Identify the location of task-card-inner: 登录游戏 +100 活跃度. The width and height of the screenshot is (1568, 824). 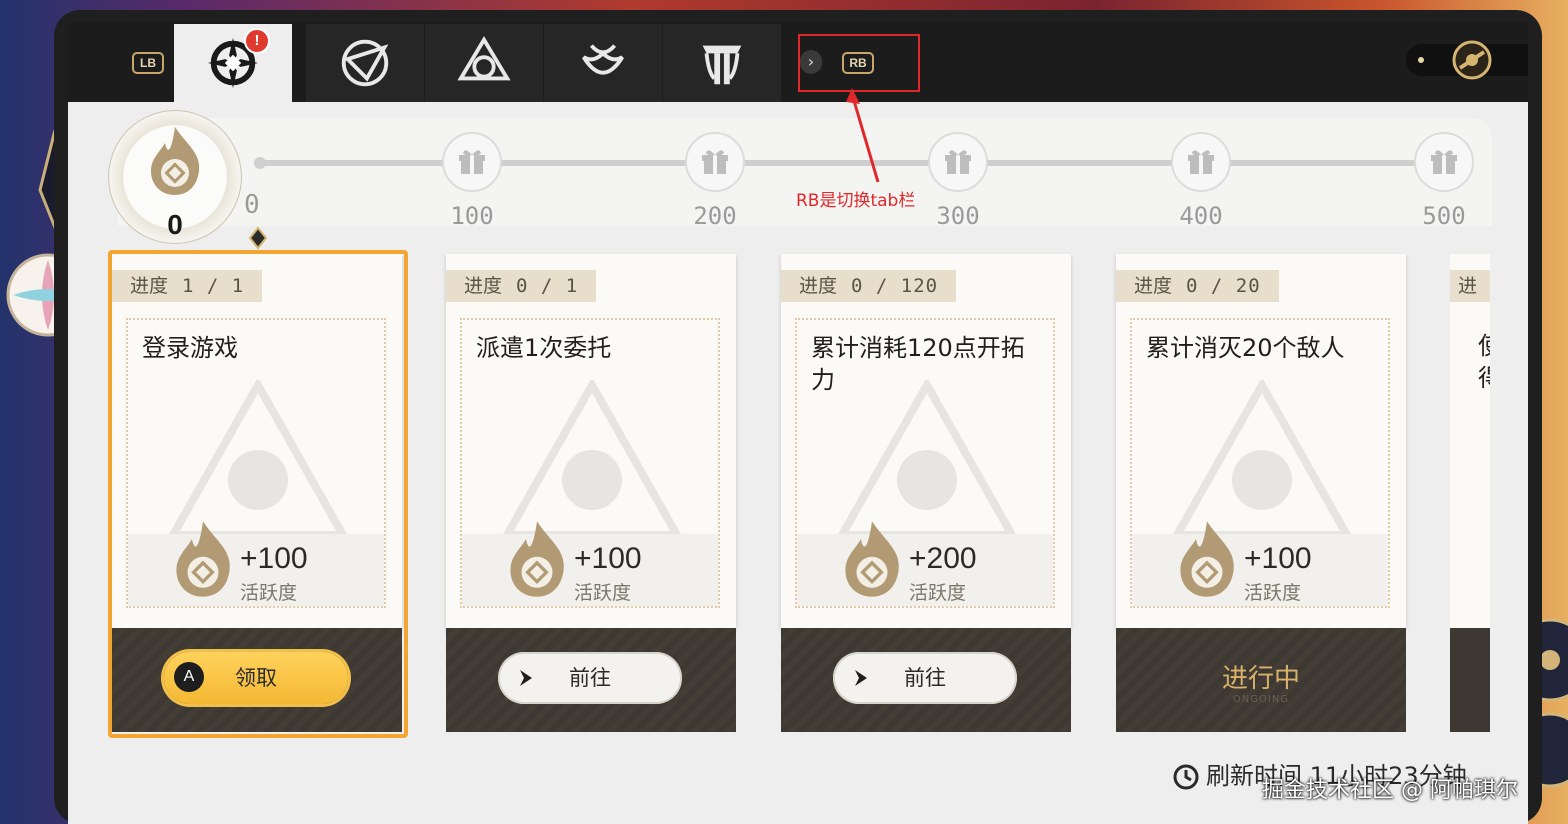
(256, 463).